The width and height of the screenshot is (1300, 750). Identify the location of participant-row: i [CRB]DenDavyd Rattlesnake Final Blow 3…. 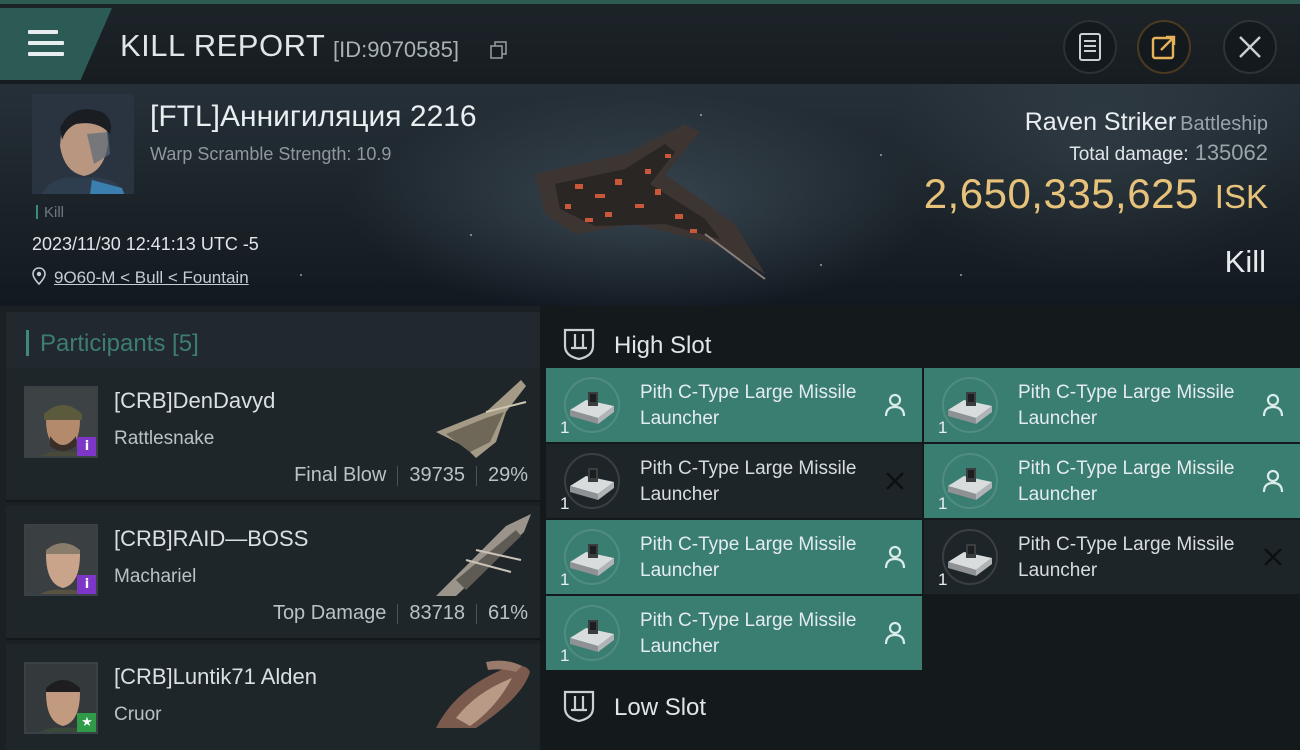
(273, 435).